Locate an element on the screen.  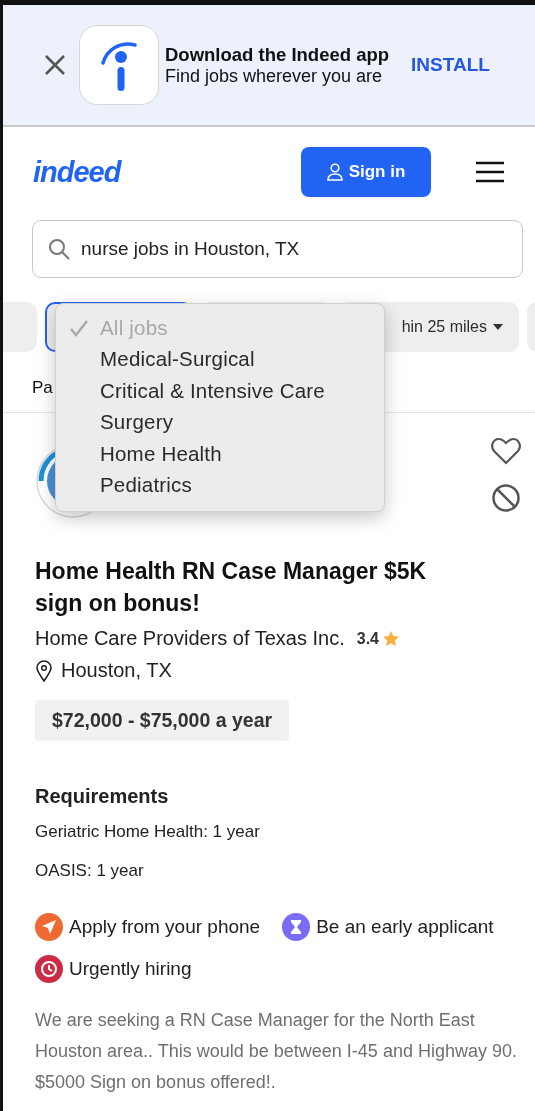
banner-subtitle: Find jobs wherever you are is located at coordinates (274, 76).